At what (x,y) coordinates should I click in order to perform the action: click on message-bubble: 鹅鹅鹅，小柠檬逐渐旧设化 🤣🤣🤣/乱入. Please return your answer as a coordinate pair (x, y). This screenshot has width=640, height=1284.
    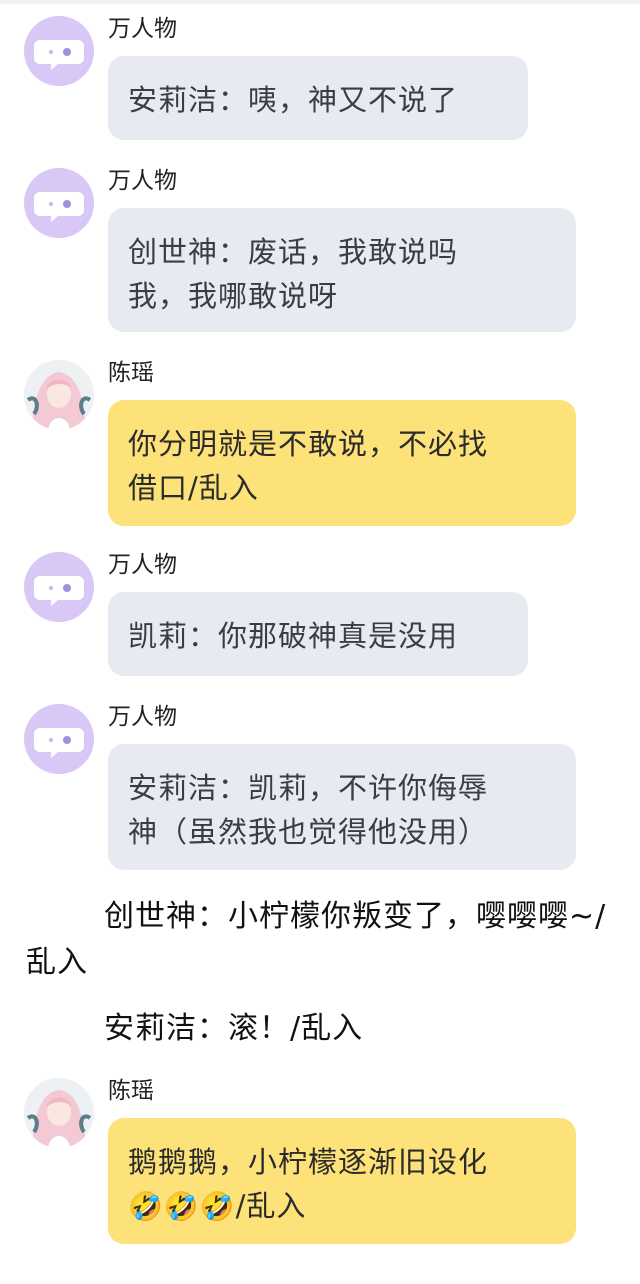
    Looking at the image, I should click on (342, 1181).